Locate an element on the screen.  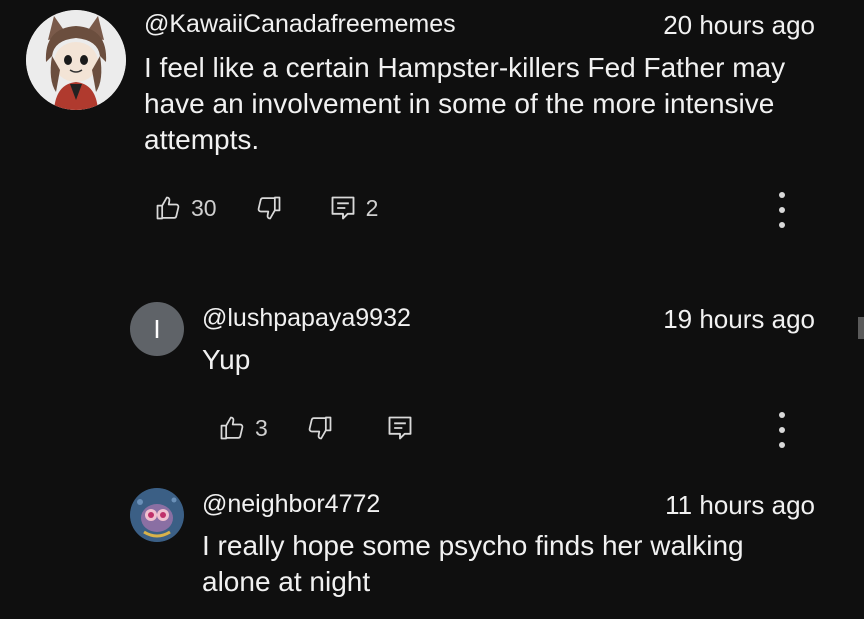
like-button: 3 is located at coordinates (243, 428).